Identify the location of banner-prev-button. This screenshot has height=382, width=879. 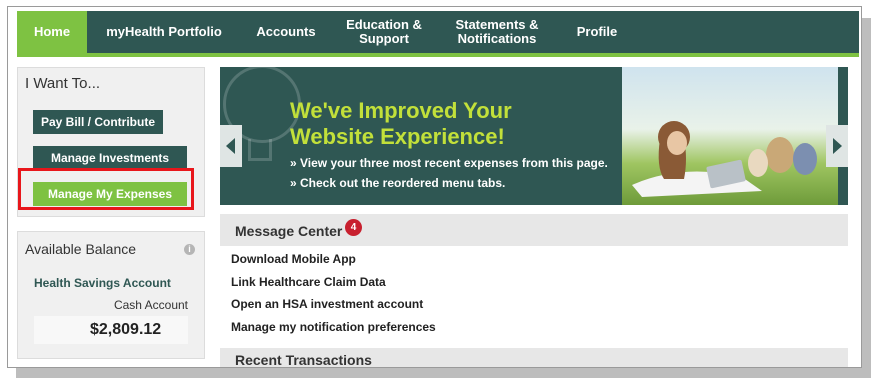
(231, 146).